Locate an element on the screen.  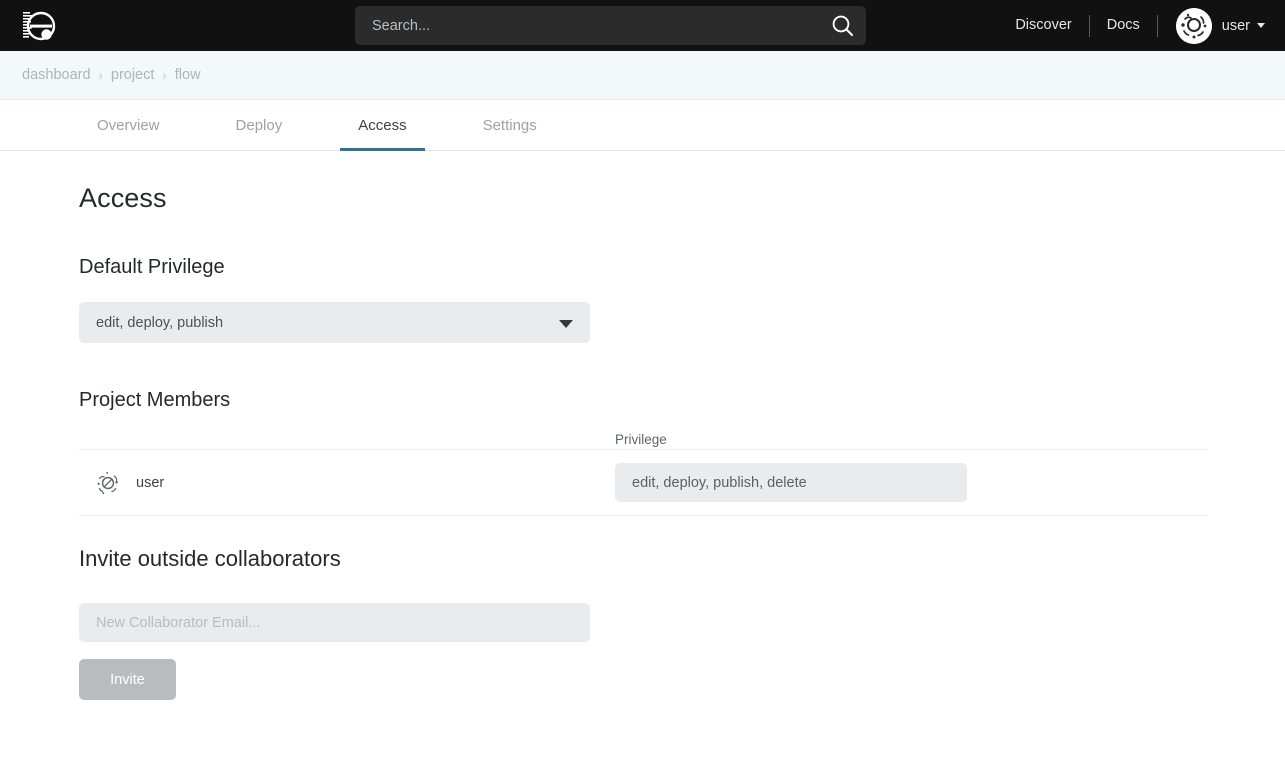
app-logo-icon is located at coordinates (39, 26).